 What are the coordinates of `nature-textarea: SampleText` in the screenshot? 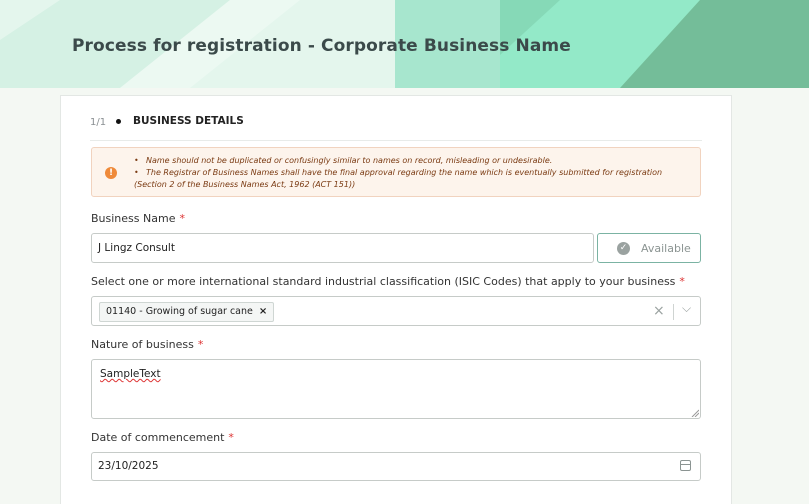 It's located at (396, 389).